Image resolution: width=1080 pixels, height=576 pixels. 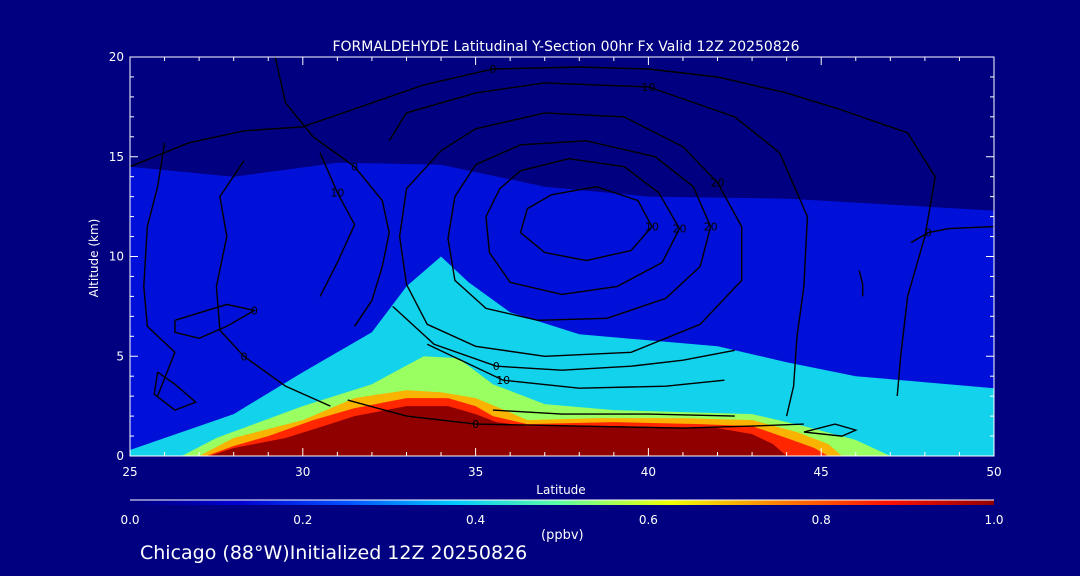 What do you see at coordinates (94, 258) in the screenshot?
I see `y-axis-label: Altitude (km)` at bounding box center [94, 258].